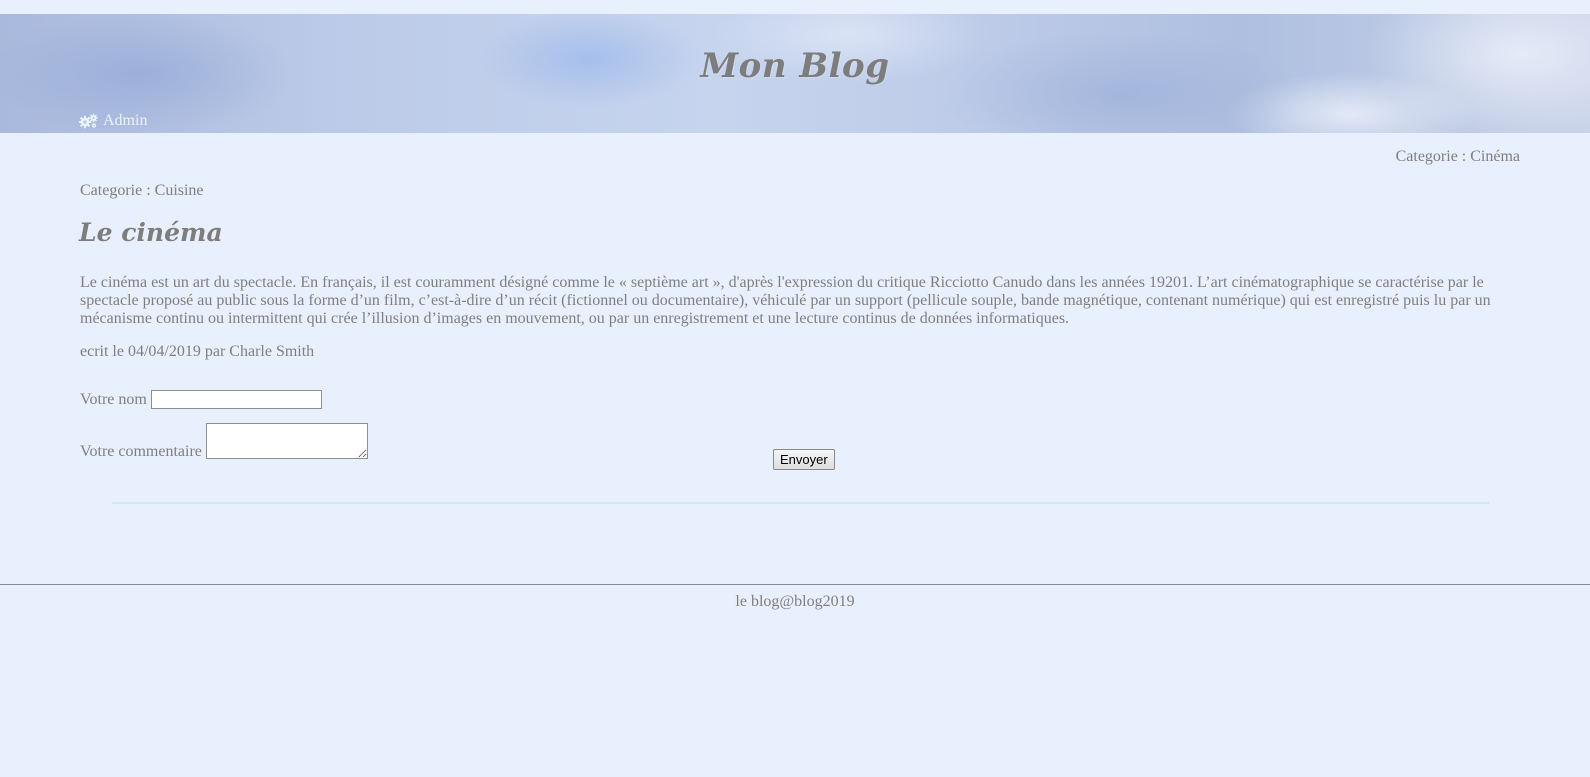 Image resolution: width=1590 pixels, height=777 pixels. I want to click on comment-row: Votre commentaire, so click(224, 441).